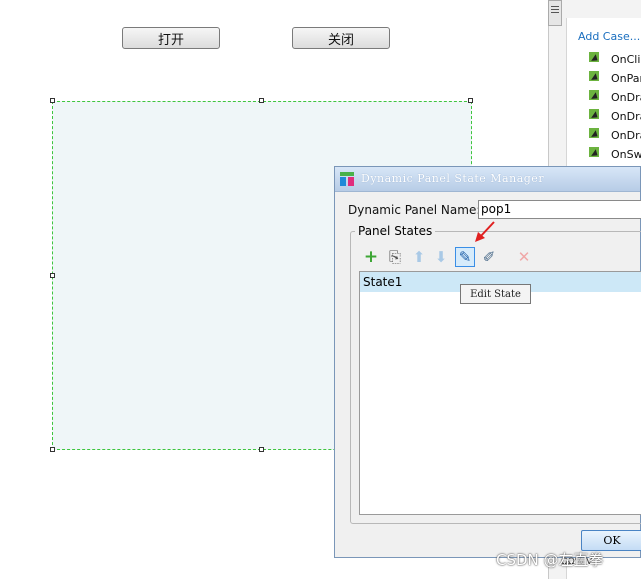 The height and width of the screenshot is (579, 641). What do you see at coordinates (550, 560) in the screenshot?
I see `watermark-text: CSDN @左直拳` at bounding box center [550, 560].